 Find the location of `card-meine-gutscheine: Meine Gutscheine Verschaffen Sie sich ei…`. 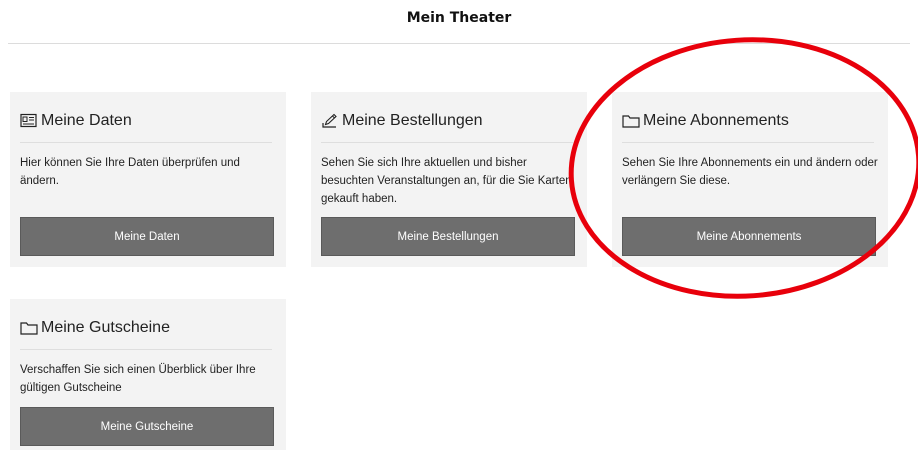

card-meine-gutscheine: Meine Gutscheine Verschaffen Sie sich ei… is located at coordinates (148, 374).